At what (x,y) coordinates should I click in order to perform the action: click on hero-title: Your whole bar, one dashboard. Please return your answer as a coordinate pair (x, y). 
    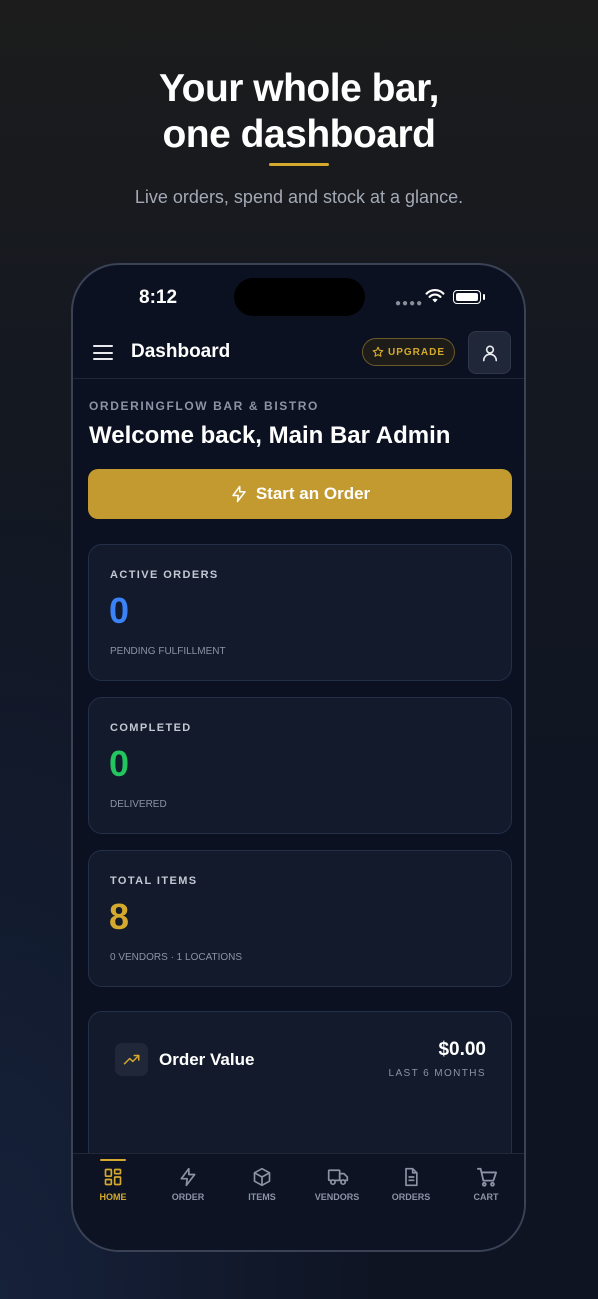
    Looking at the image, I should click on (299, 112).